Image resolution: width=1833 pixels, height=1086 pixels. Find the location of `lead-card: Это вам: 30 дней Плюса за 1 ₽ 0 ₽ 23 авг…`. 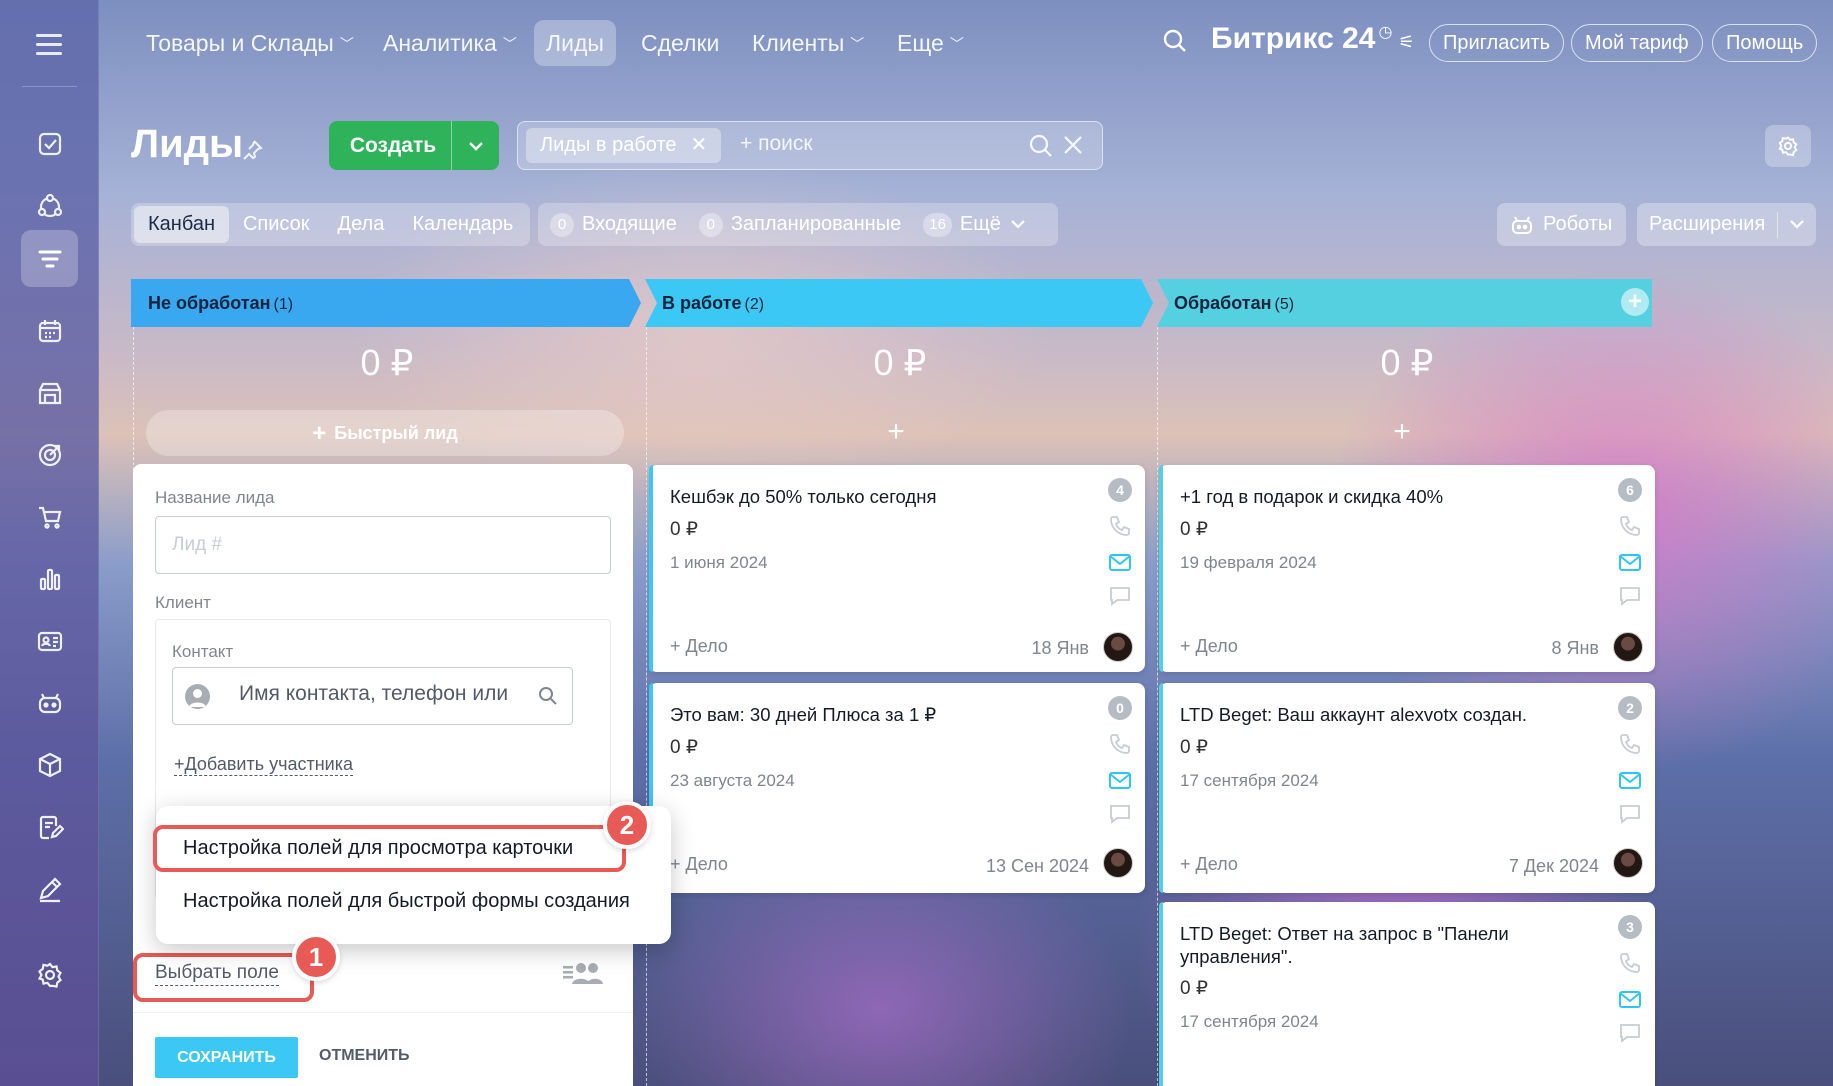

lead-card: Это вам: 30 дней Плюса за 1 ₽ 0 ₽ 23 авг… is located at coordinates (897, 788).